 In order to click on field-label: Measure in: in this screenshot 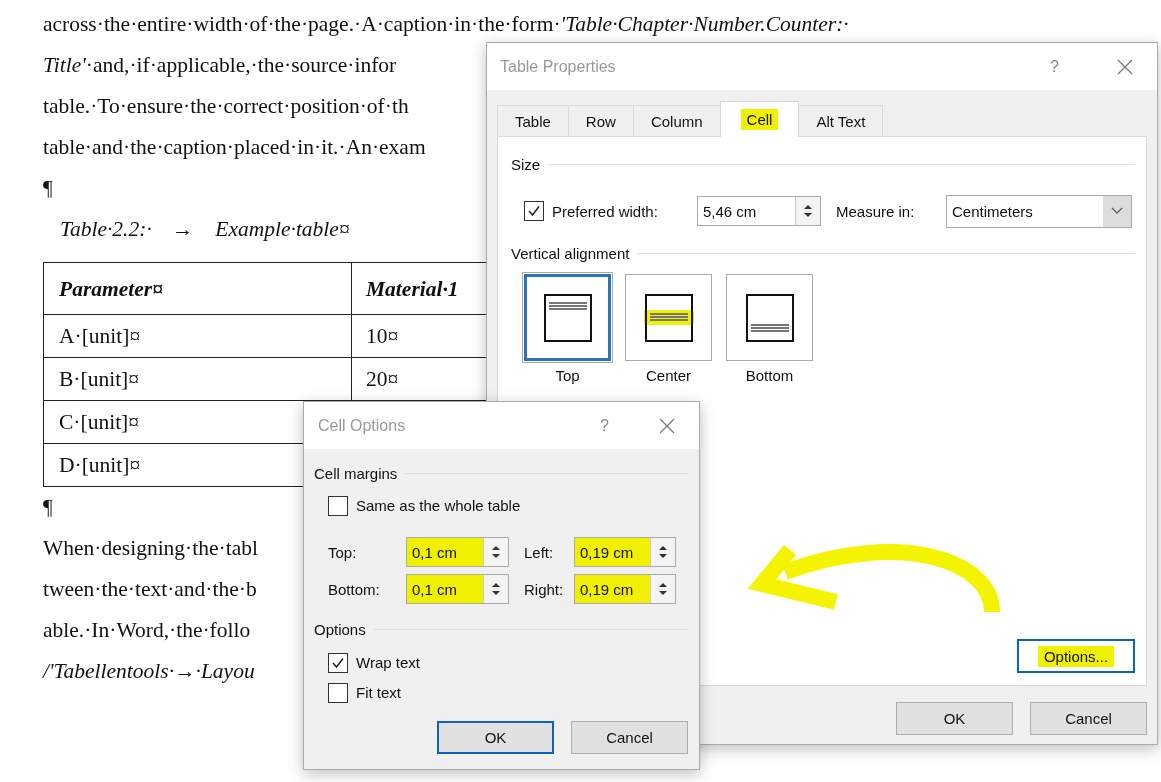, I will do `click(876, 211)`.